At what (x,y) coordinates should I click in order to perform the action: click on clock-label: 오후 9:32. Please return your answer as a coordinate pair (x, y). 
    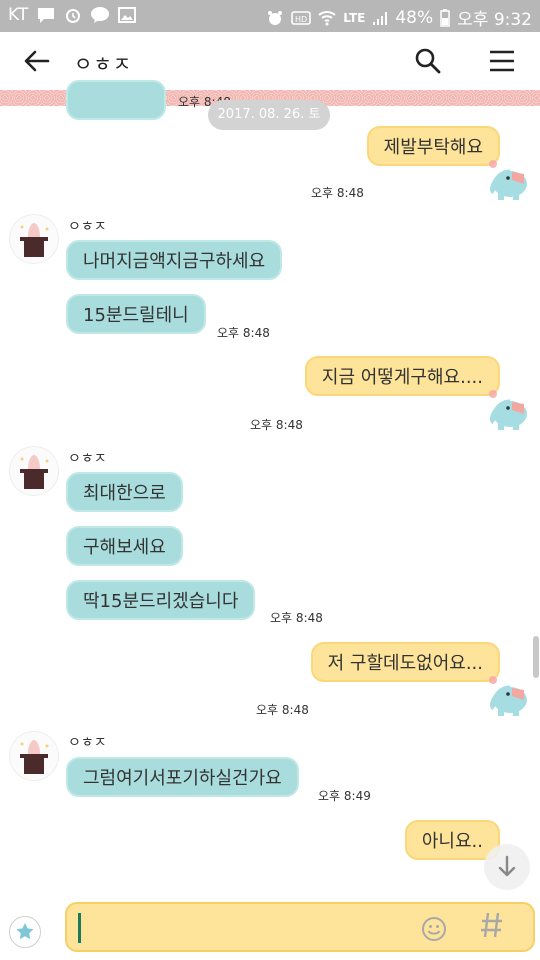
    Looking at the image, I should click on (494, 20).